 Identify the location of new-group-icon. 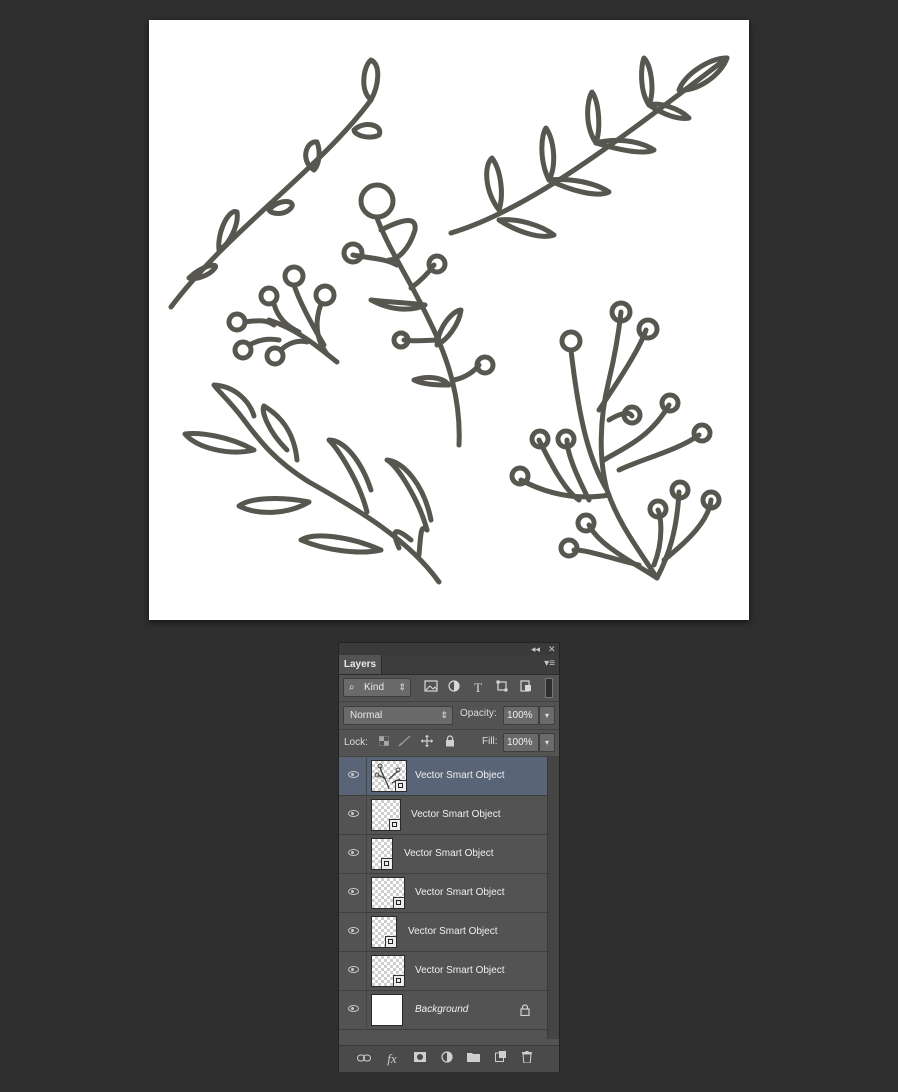
(473, 1059).